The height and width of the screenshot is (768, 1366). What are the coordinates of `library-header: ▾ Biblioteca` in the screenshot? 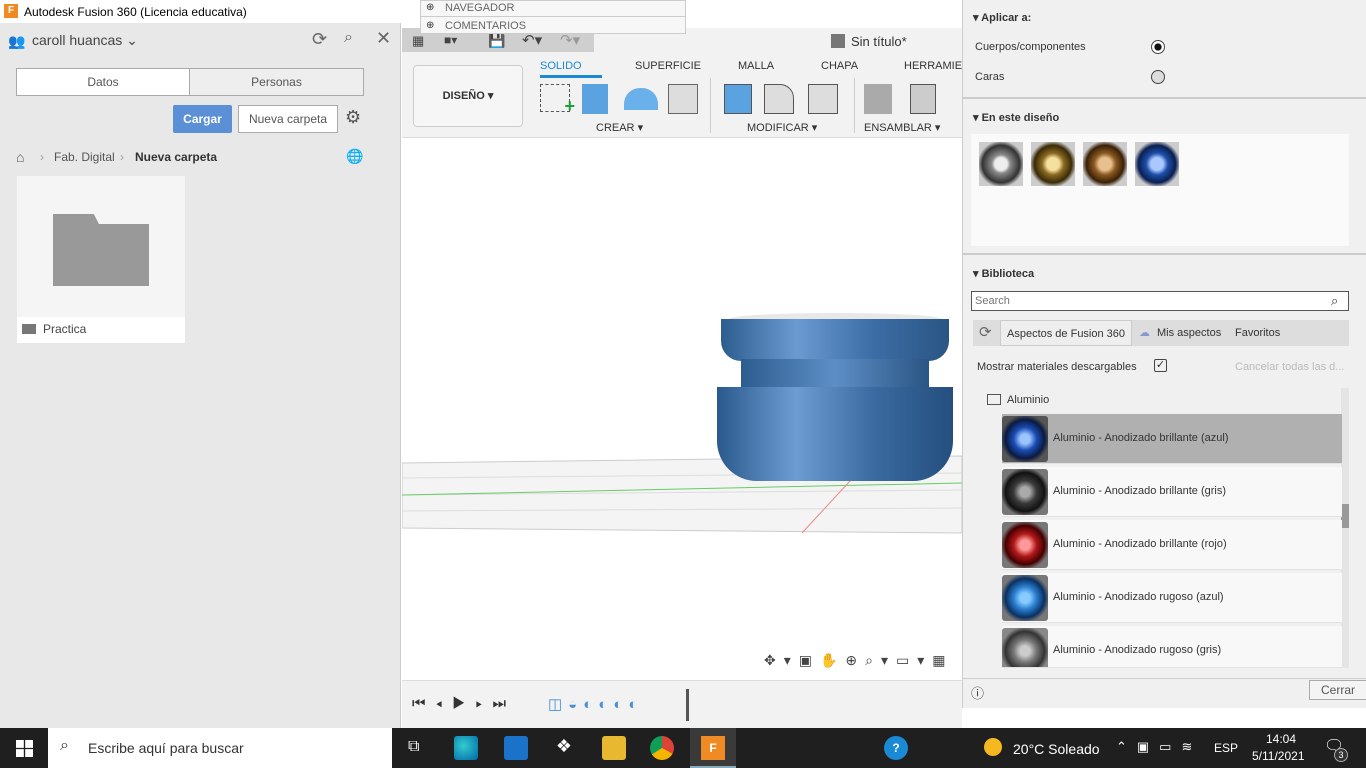 It's located at (1003, 273).